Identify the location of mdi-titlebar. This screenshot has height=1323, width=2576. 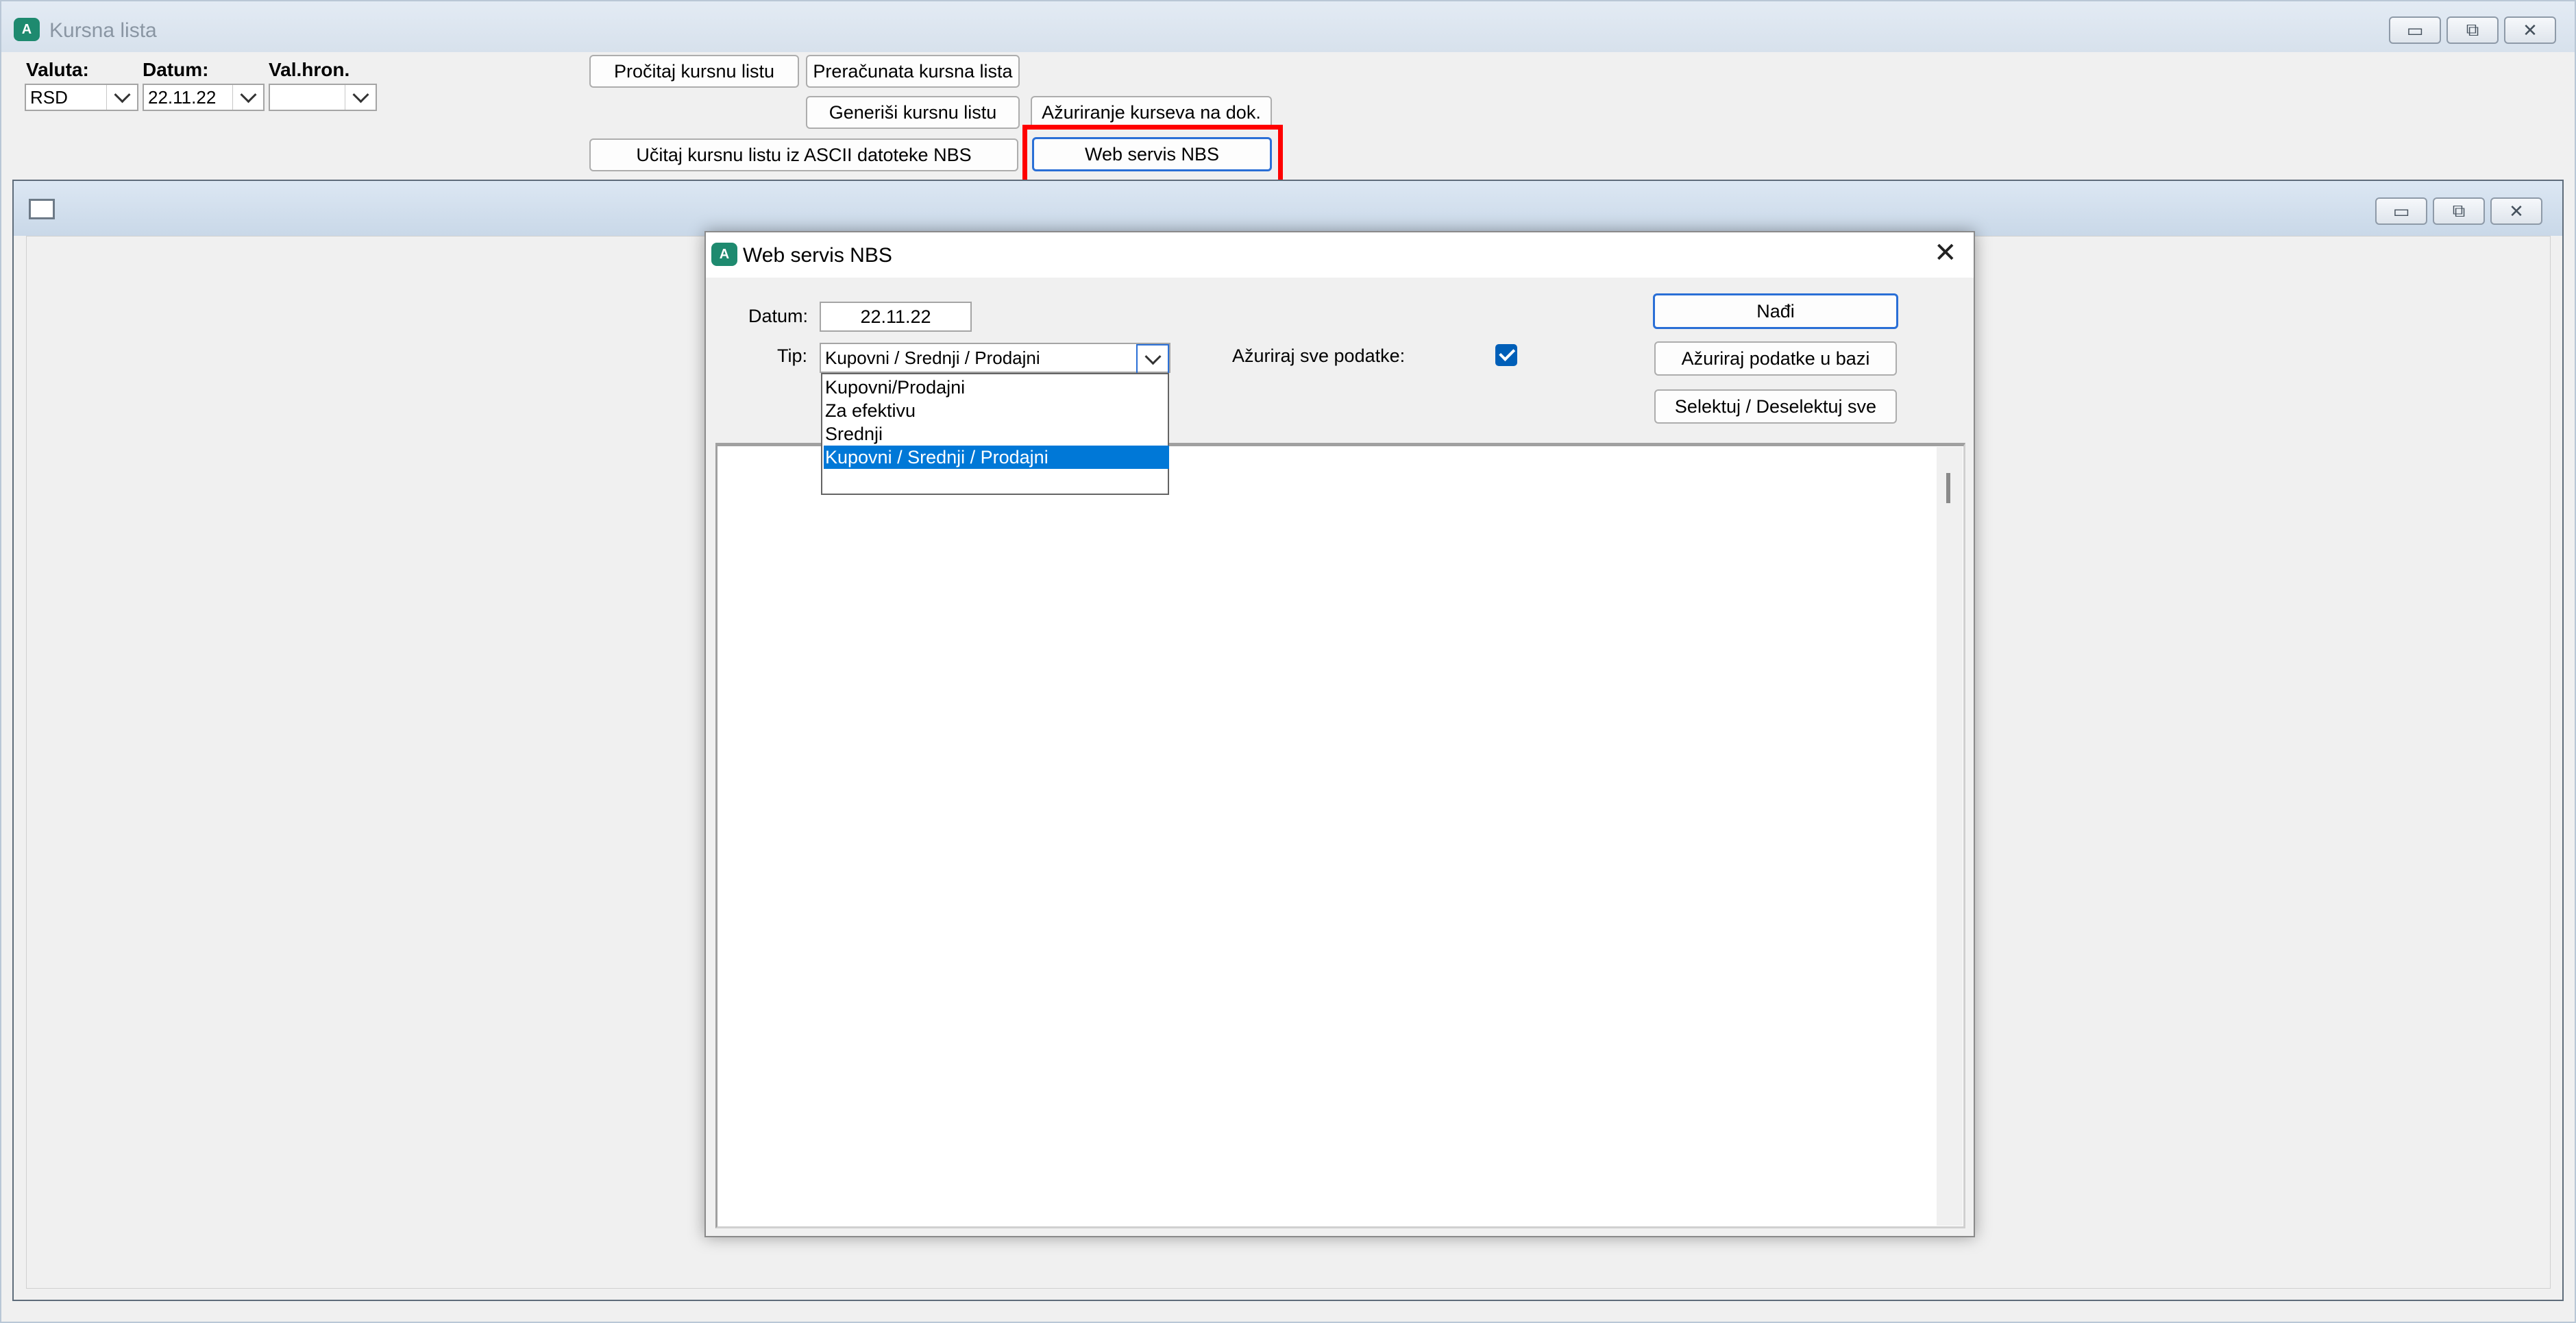
(1288, 208).